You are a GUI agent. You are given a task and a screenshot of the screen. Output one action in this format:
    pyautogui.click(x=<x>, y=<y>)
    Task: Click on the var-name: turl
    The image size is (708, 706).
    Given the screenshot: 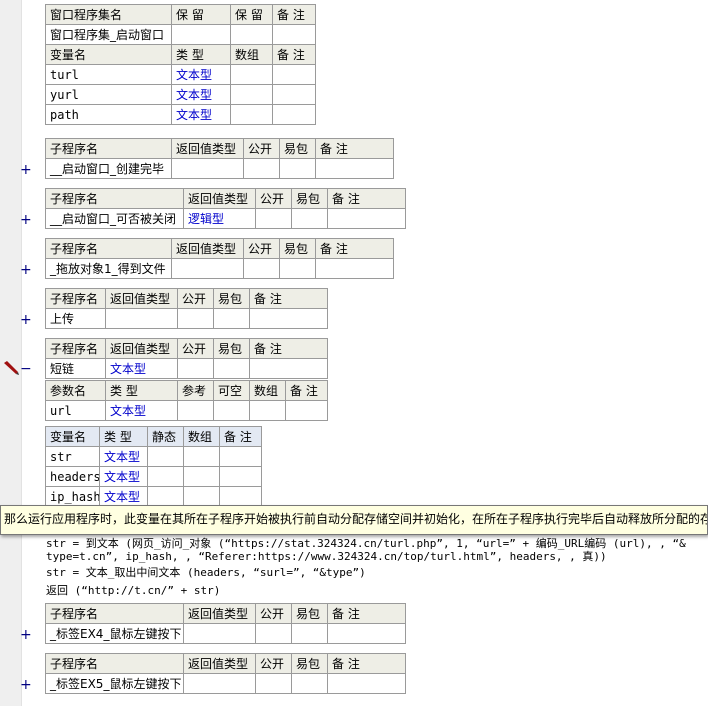 What is the action you would take?
    pyautogui.click(x=108, y=74)
    